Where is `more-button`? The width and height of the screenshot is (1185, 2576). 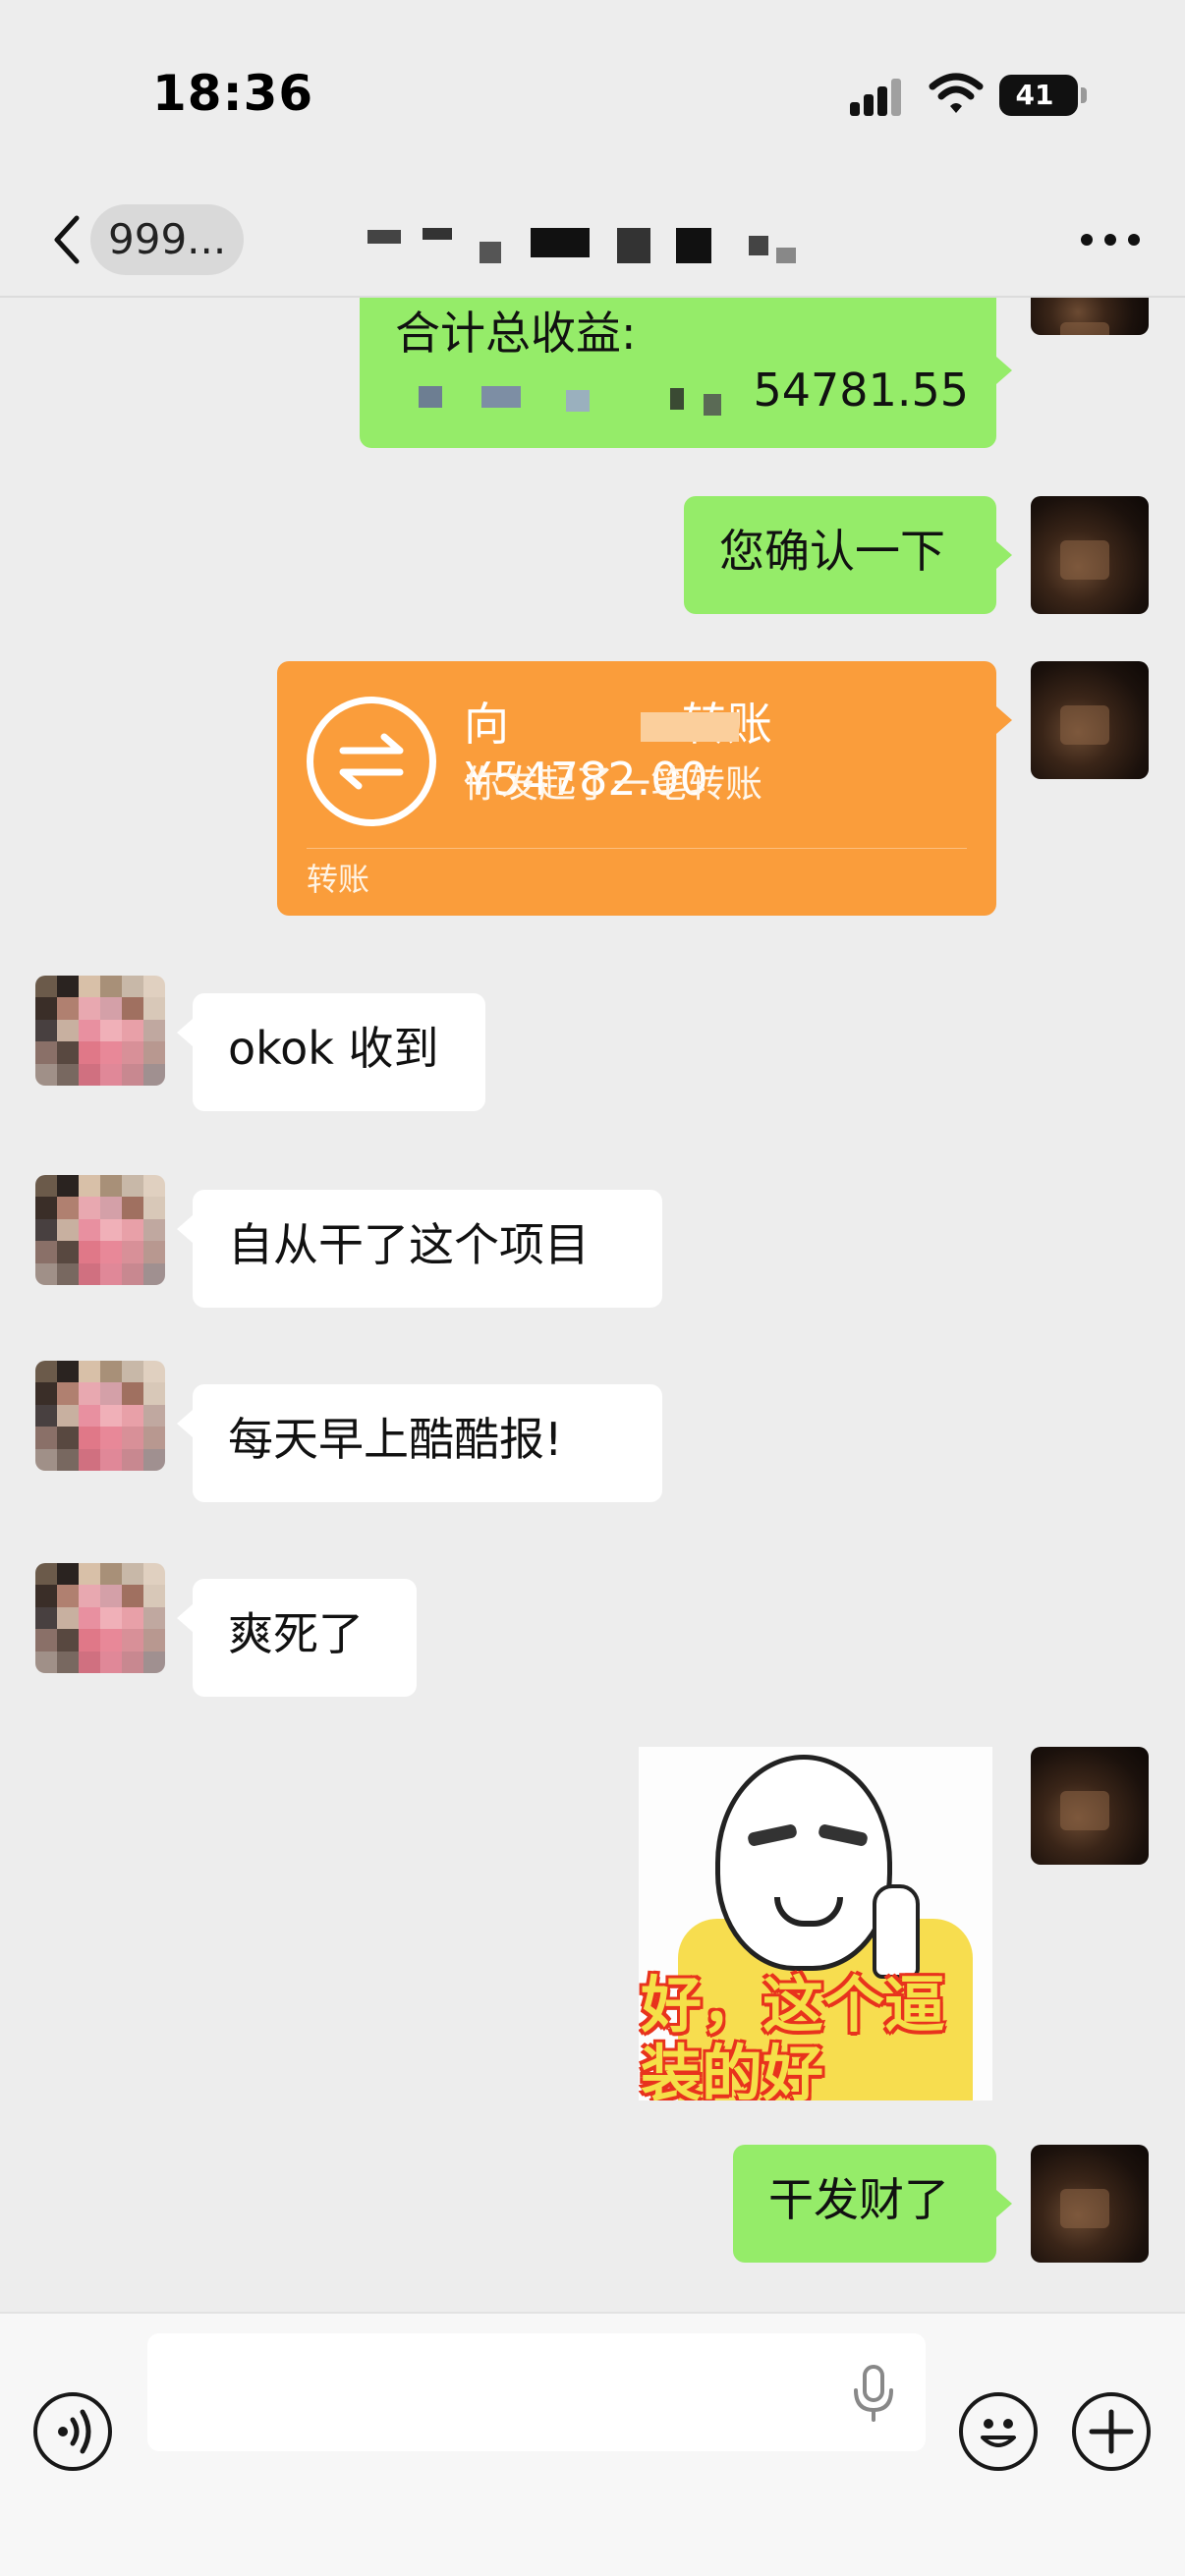 more-button is located at coordinates (1111, 241).